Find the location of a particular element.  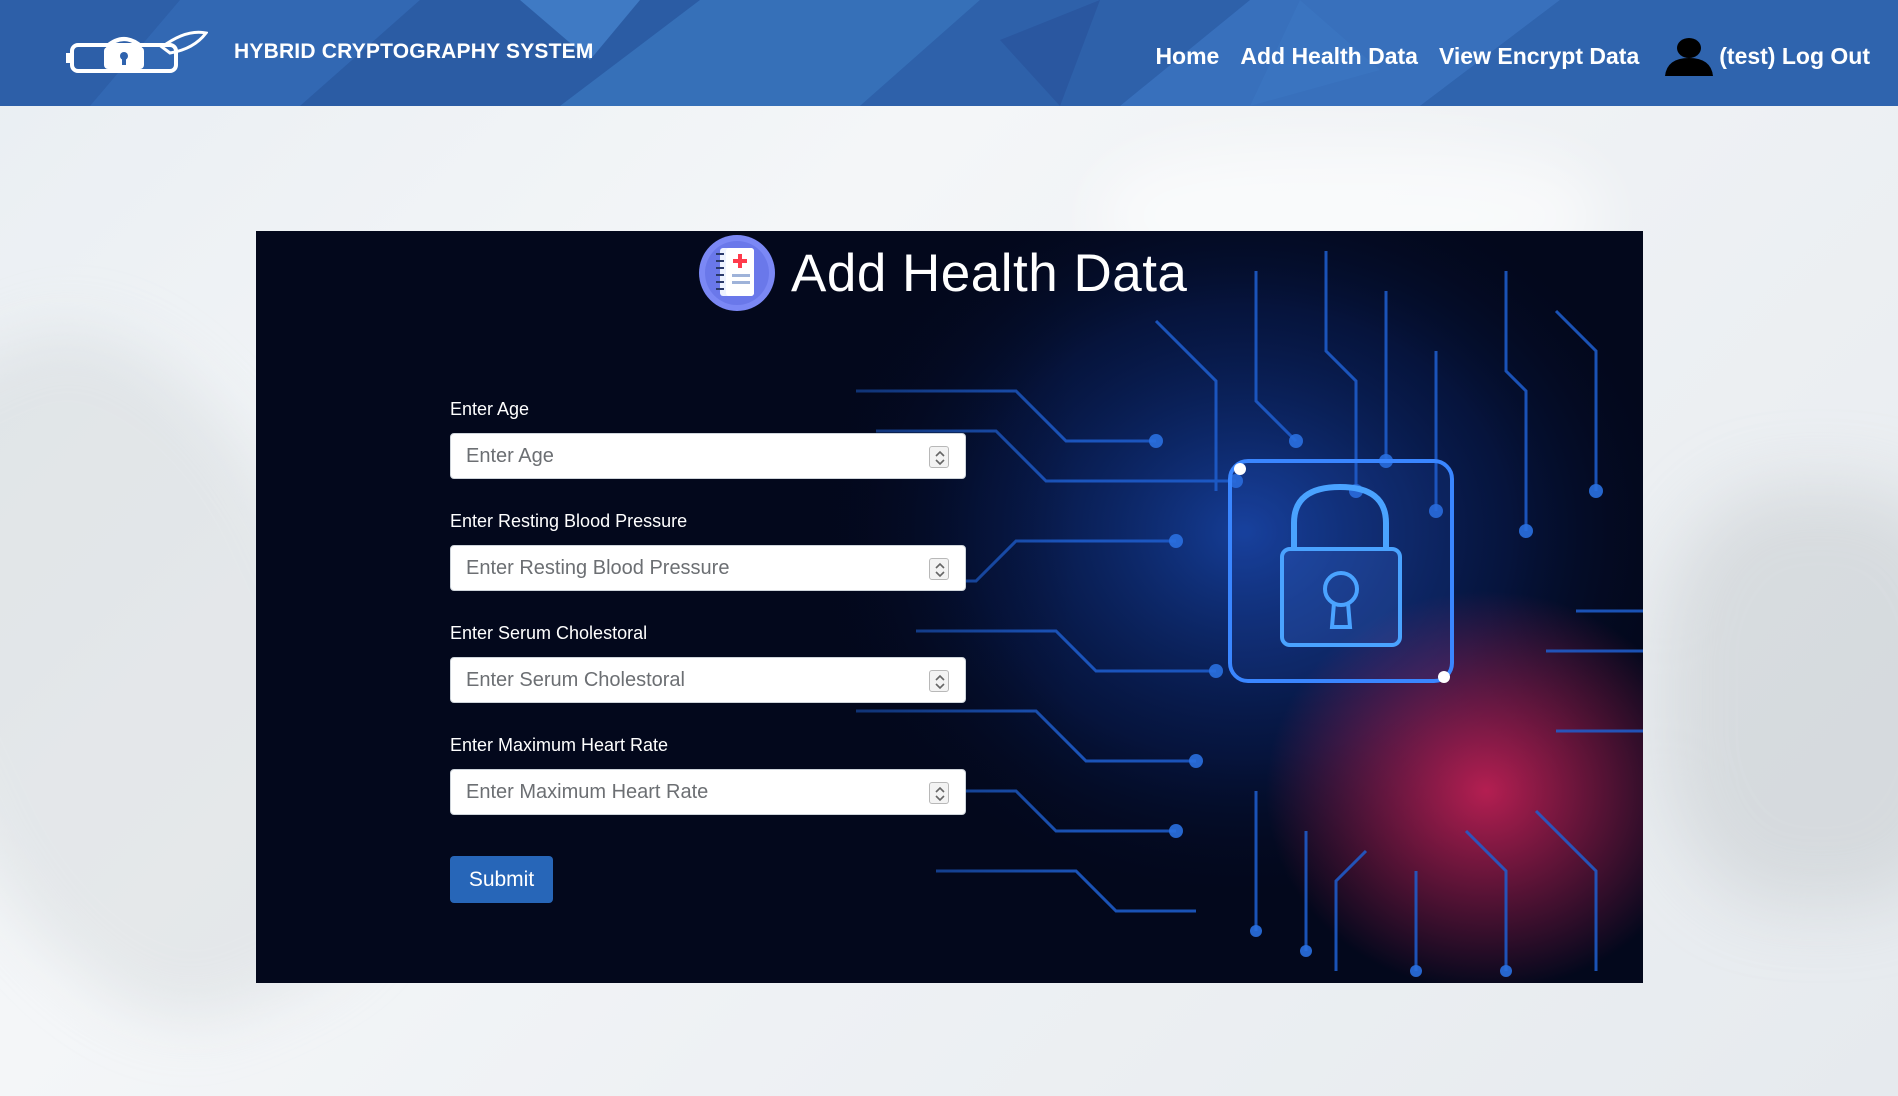

submit-button: Submit is located at coordinates (501, 879).